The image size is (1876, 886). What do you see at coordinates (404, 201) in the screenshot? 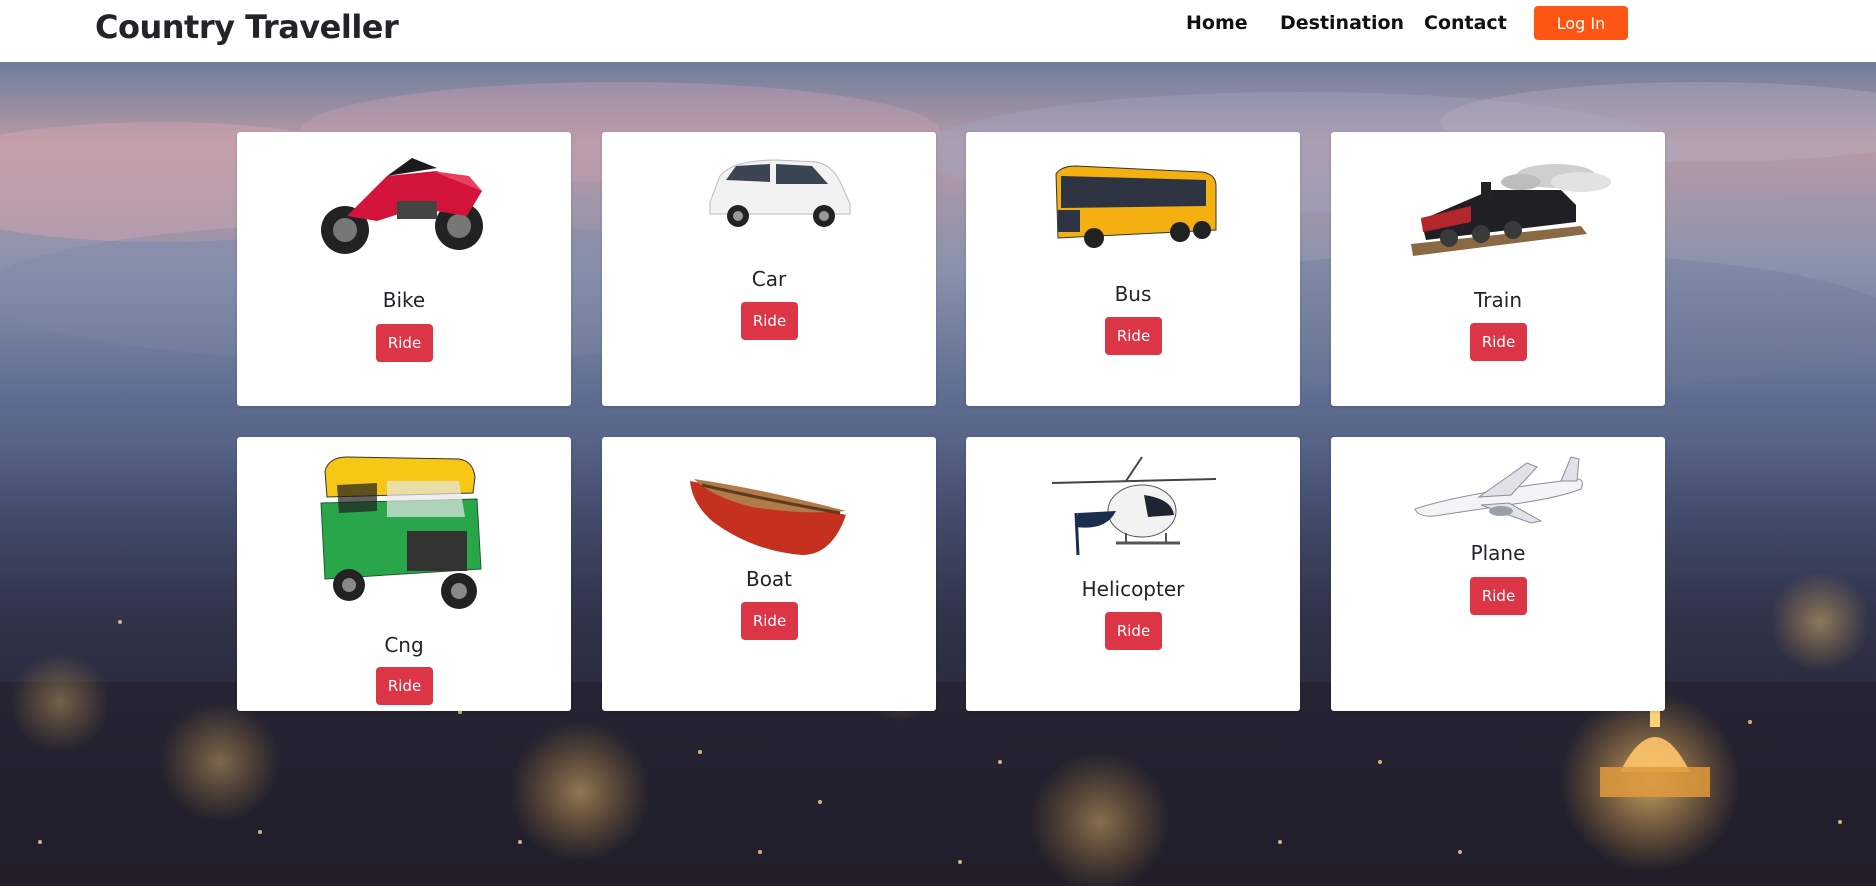
I see `bike-image` at bounding box center [404, 201].